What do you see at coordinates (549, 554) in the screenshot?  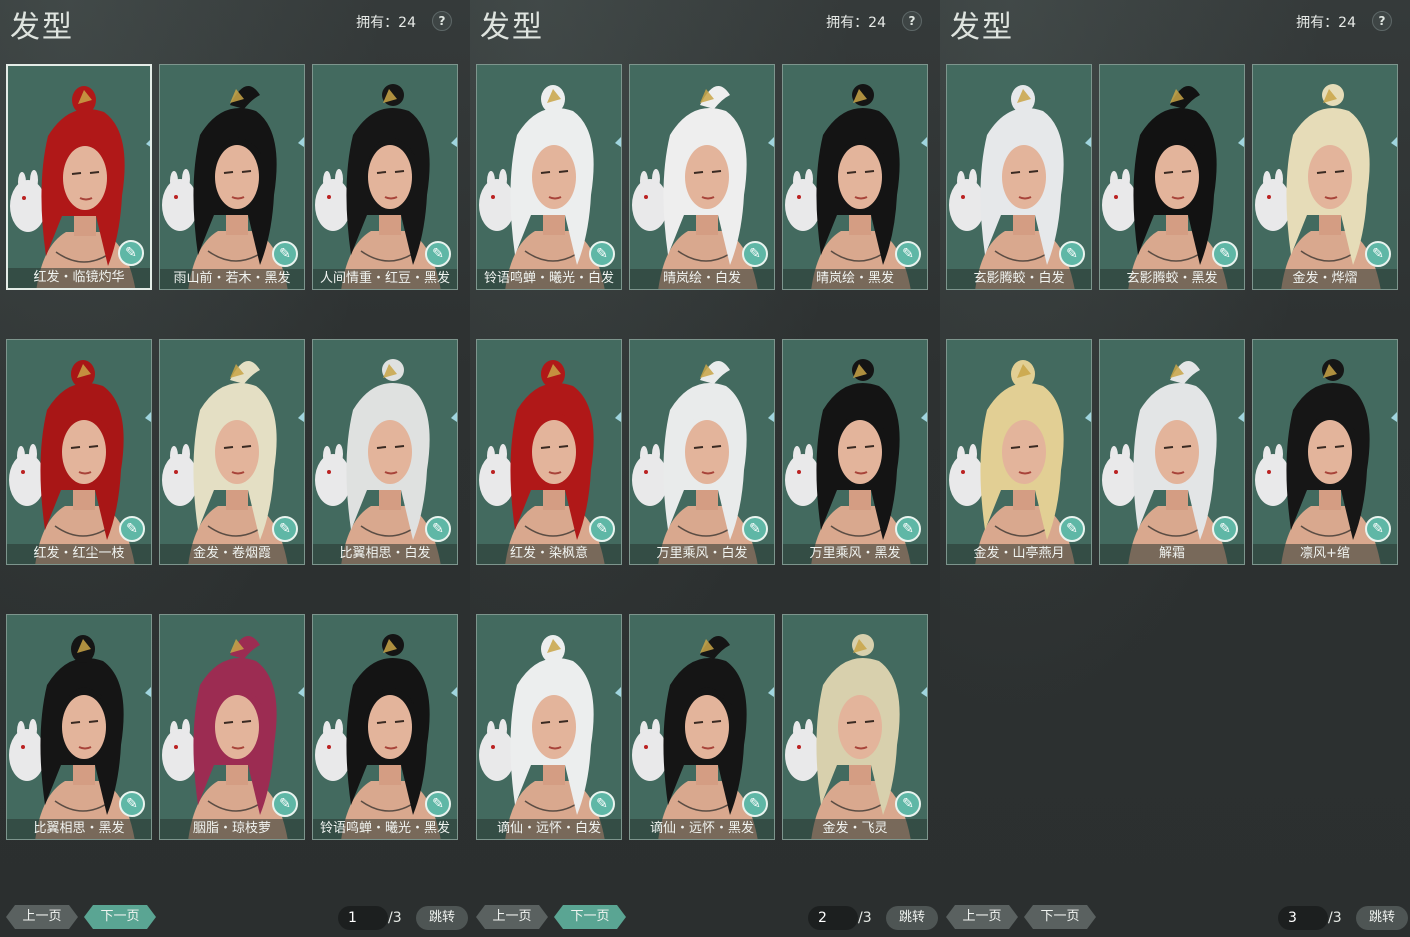 I see `hairstyle-name: 红发・染枫意` at bounding box center [549, 554].